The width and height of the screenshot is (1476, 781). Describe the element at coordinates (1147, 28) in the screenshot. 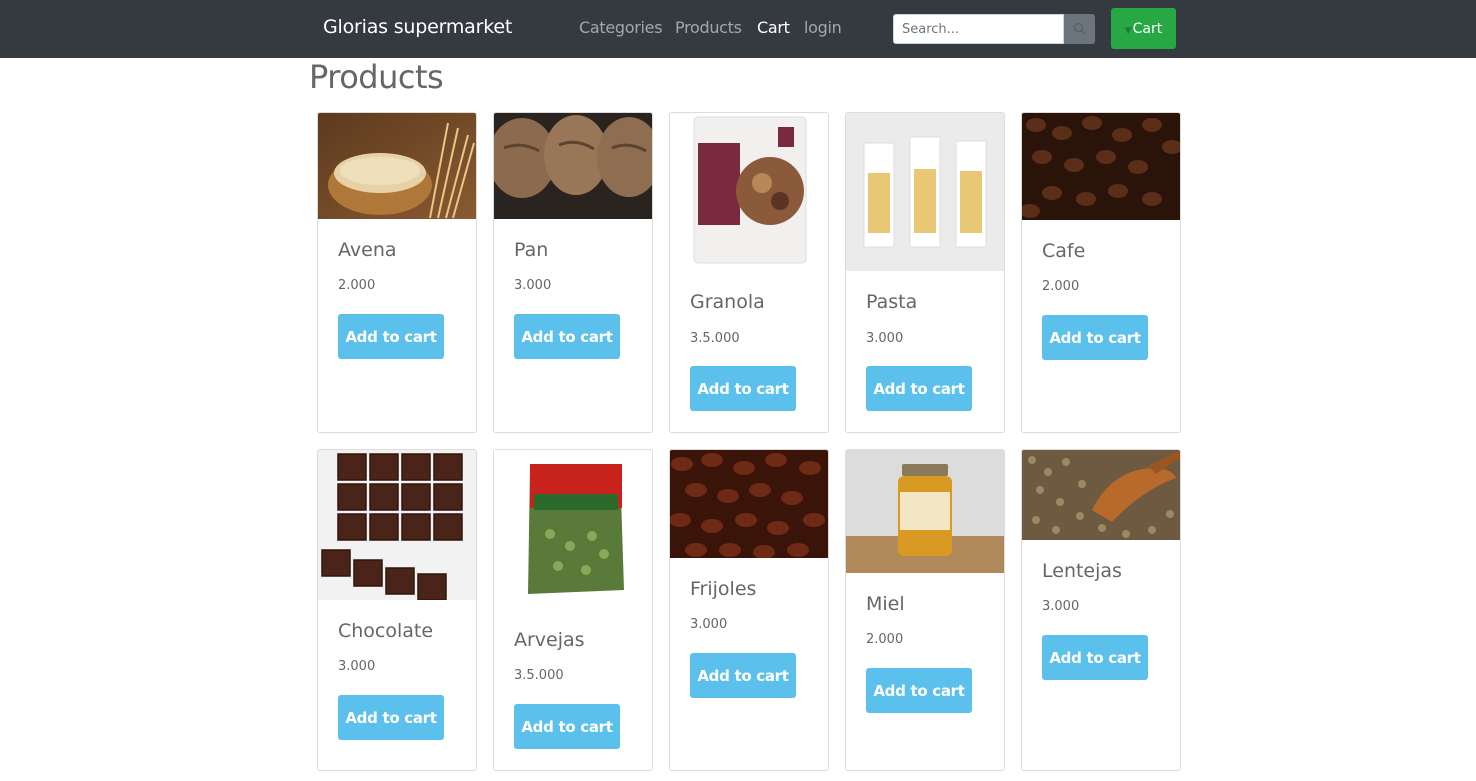

I see `cart-button-label: Cart` at that location.